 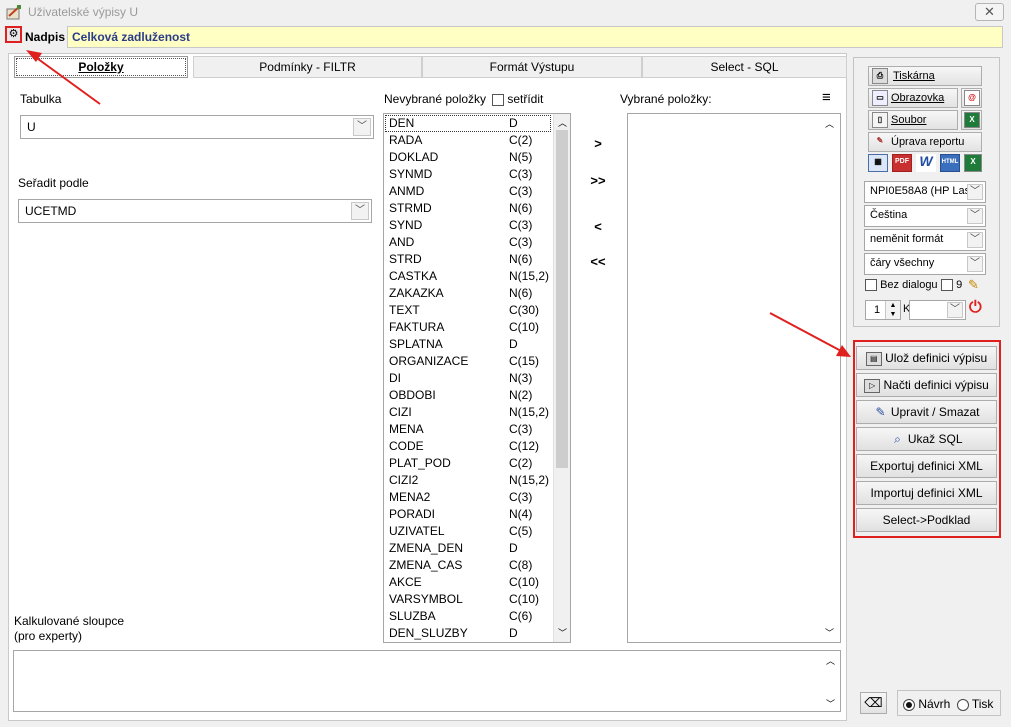 I want to click on uprava-reportu-button: ✎ Úprava reportu, so click(x=925, y=142).